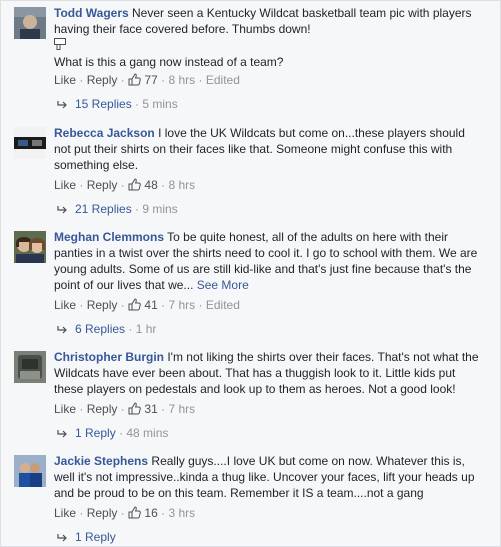 Image resolution: width=501 pixels, height=547 pixels. Describe the element at coordinates (146, 329) in the screenshot. I see `replies-time: 1 hr` at that location.